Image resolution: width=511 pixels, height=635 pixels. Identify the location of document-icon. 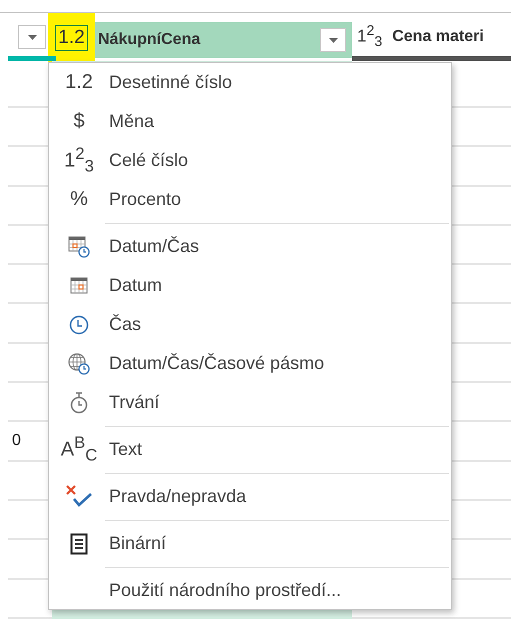
(79, 543).